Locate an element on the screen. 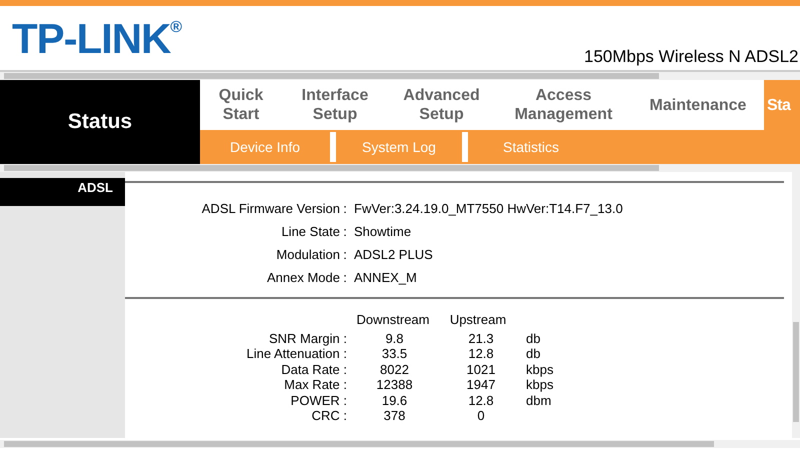 This screenshot has width=800, height=450. table-cell: 8022 is located at coordinates (394, 369).